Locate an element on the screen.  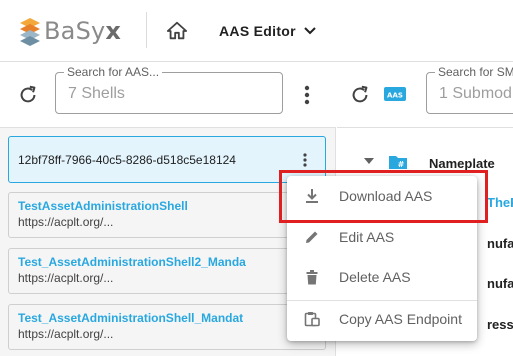
expand-arrow-icon is located at coordinates (369, 162).